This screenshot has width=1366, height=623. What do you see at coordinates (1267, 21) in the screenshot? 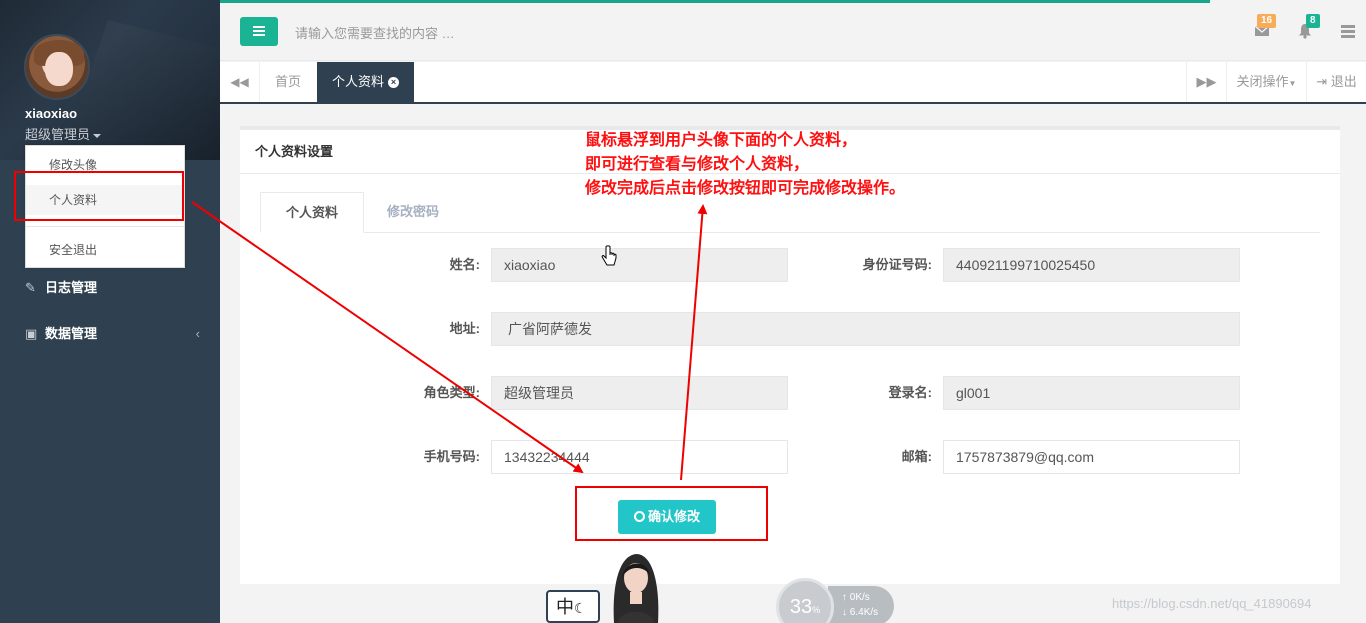
I see `mail-count-badge: 16` at bounding box center [1267, 21].